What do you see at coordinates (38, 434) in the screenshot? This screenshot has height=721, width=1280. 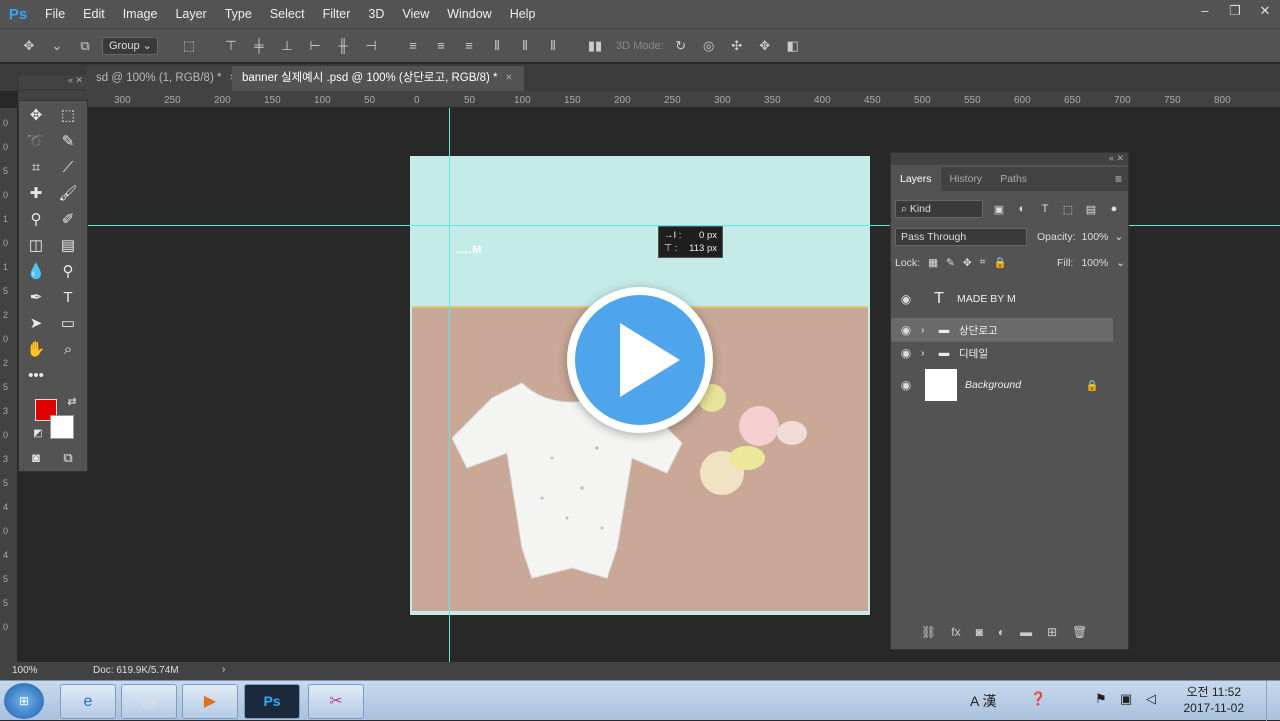 I see `default-colors-icon: ◩` at bounding box center [38, 434].